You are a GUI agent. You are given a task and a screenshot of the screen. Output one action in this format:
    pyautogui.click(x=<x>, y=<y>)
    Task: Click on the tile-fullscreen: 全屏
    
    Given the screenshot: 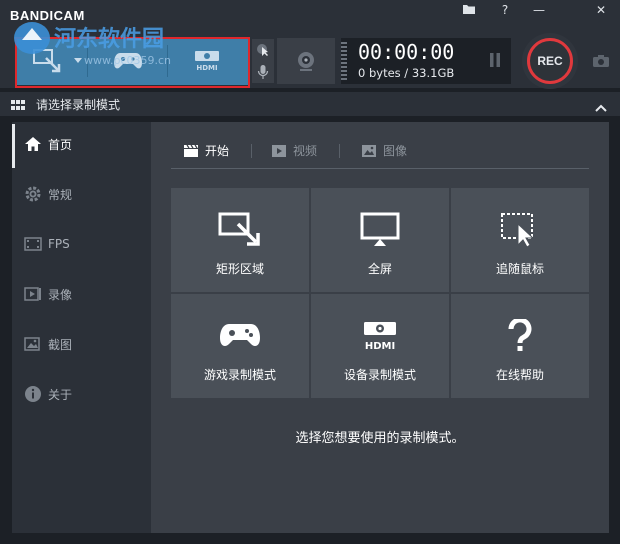 What is the action you would take?
    pyautogui.click(x=380, y=240)
    